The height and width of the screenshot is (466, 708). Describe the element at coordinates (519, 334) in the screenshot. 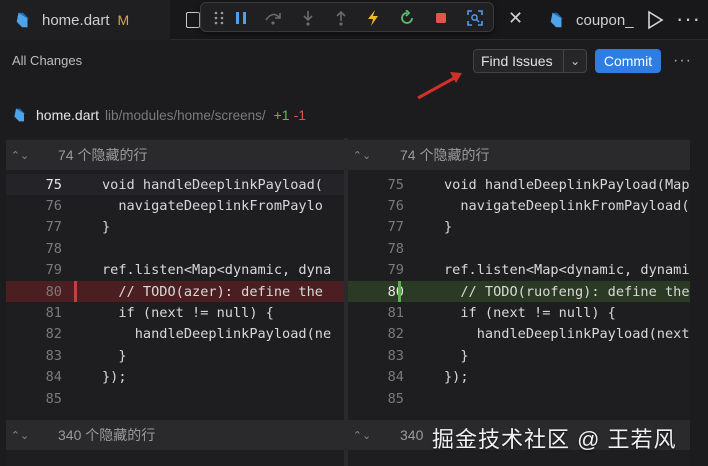

I see `code-line: 82 handleDeeplinkPayload(next` at that location.